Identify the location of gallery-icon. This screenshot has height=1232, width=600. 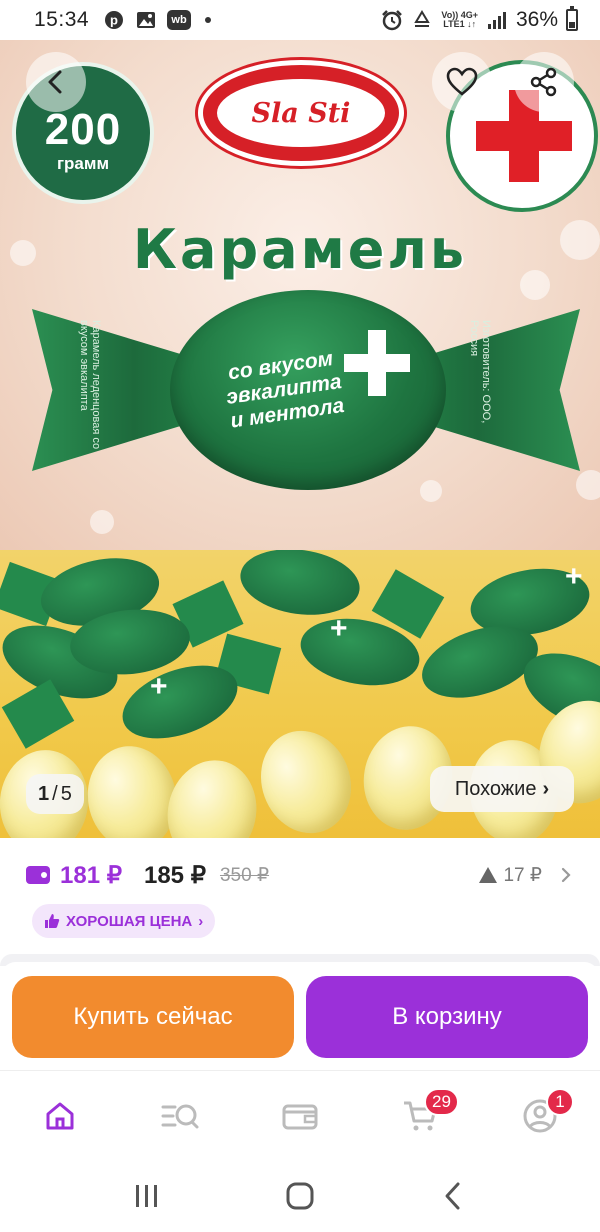
(146, 20).